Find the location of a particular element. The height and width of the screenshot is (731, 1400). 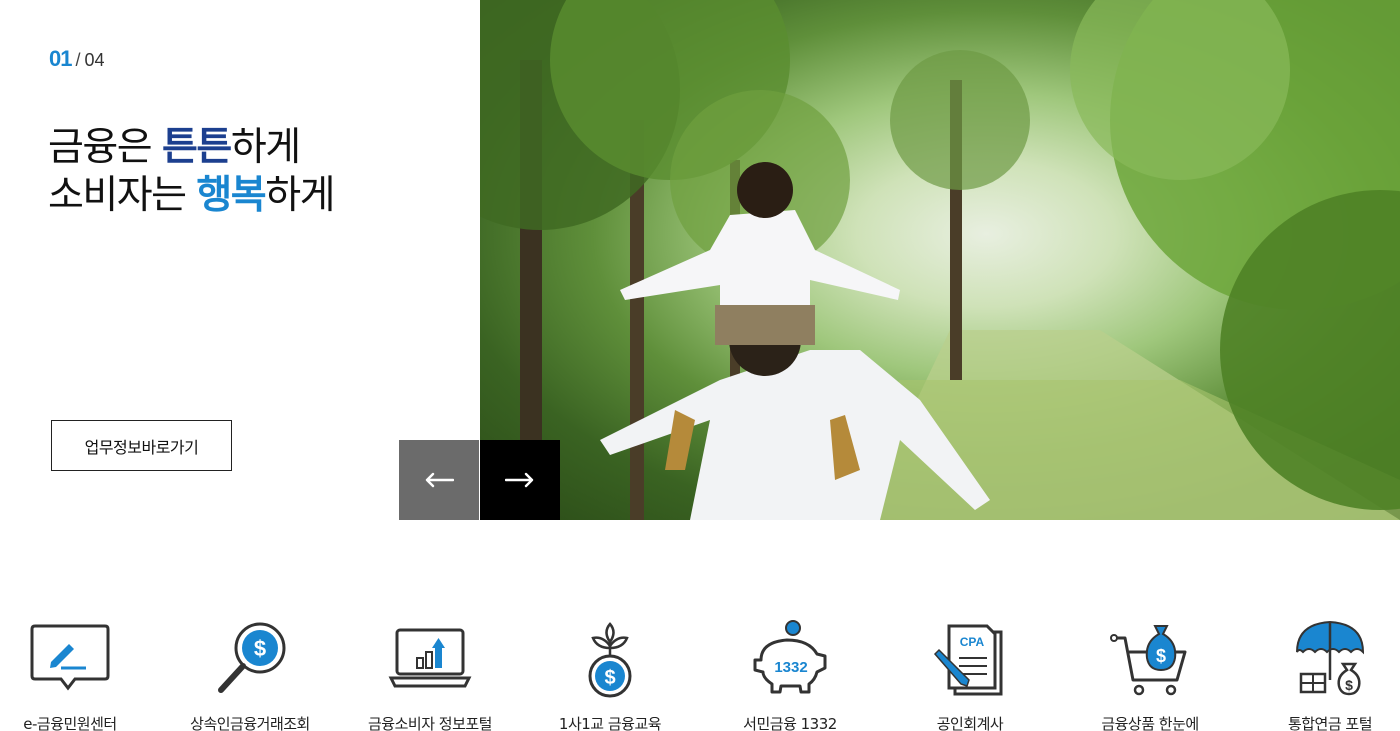

quick-link-education: $ 1사1교 금융교육 is located at coordinates (610, 670).